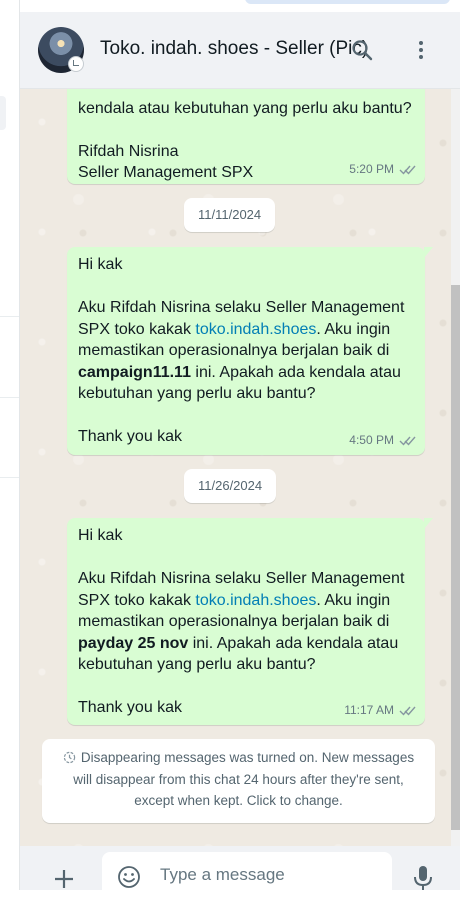 This screenshot has height=898, width=476. What do you see at coordinates (246, 93) in the screenshot?
I see `message-text` at bounding box center [246, 93].